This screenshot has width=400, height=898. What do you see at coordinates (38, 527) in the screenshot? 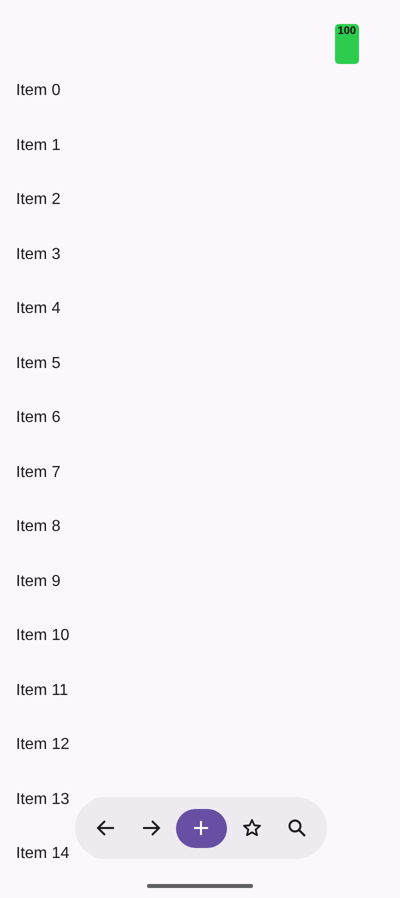
I see `list-item: Item 8` at bounding box center [38, 527].